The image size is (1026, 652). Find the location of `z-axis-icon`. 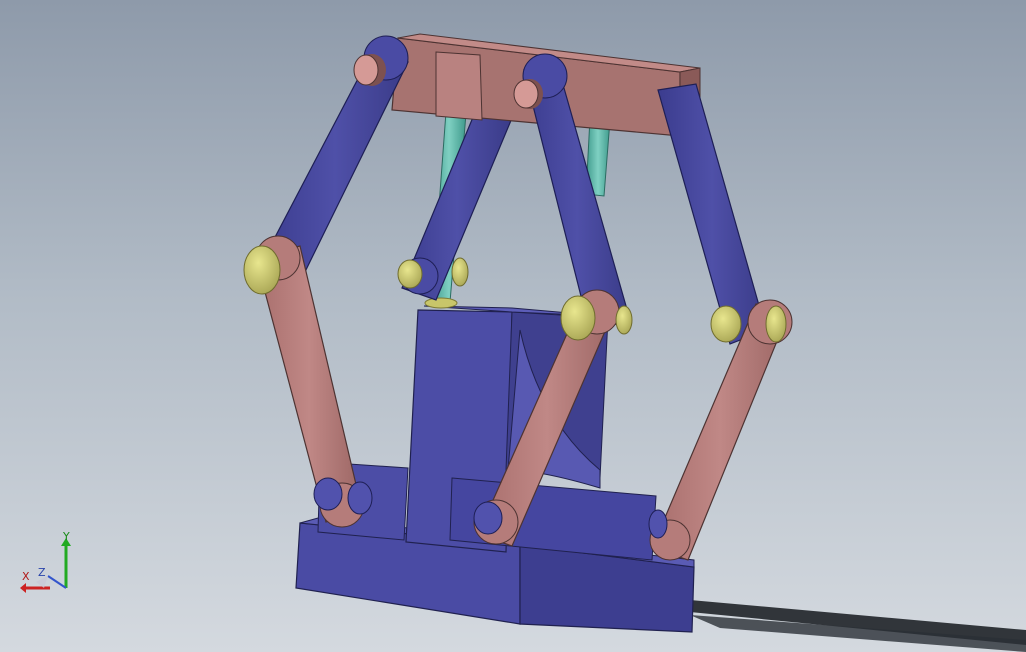

z-axis-icon is located at coordinates (57, 582).